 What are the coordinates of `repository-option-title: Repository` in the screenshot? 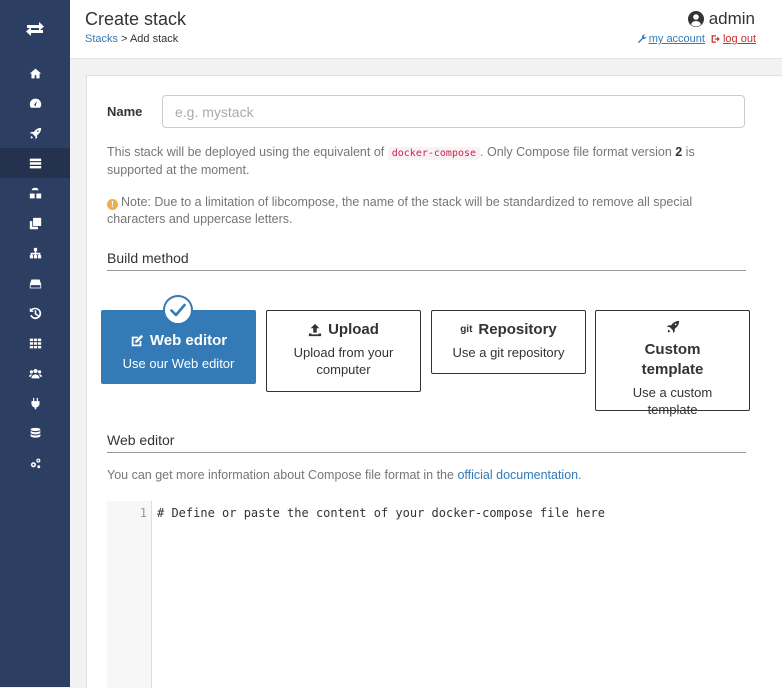 It's located at (517, 329).